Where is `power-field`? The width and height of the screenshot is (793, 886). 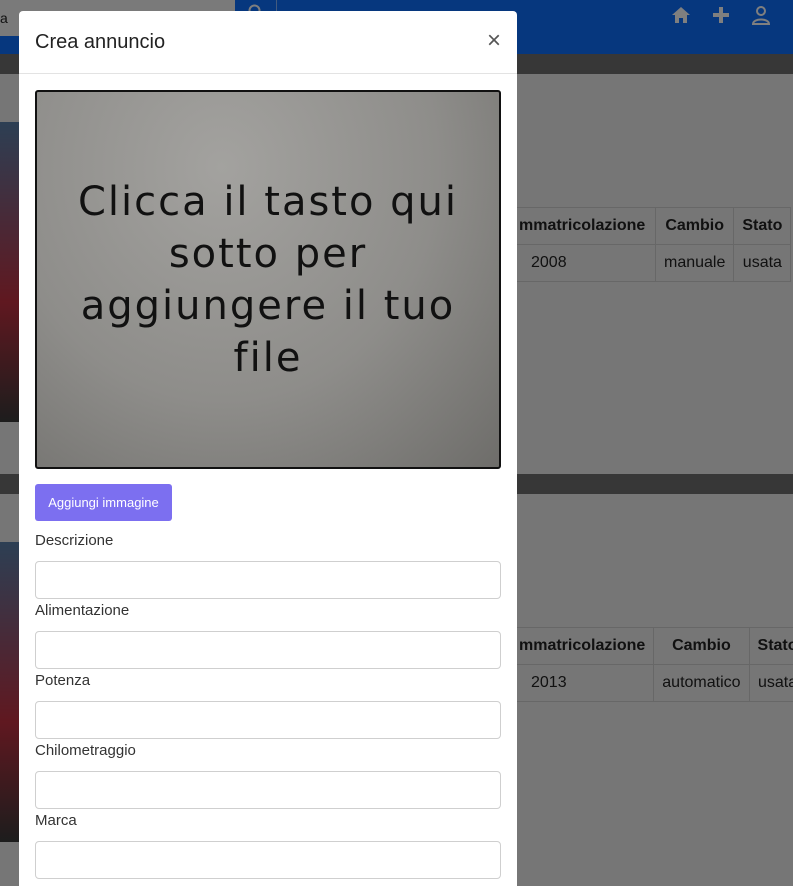 power-field is located at coordinates (268, 720).